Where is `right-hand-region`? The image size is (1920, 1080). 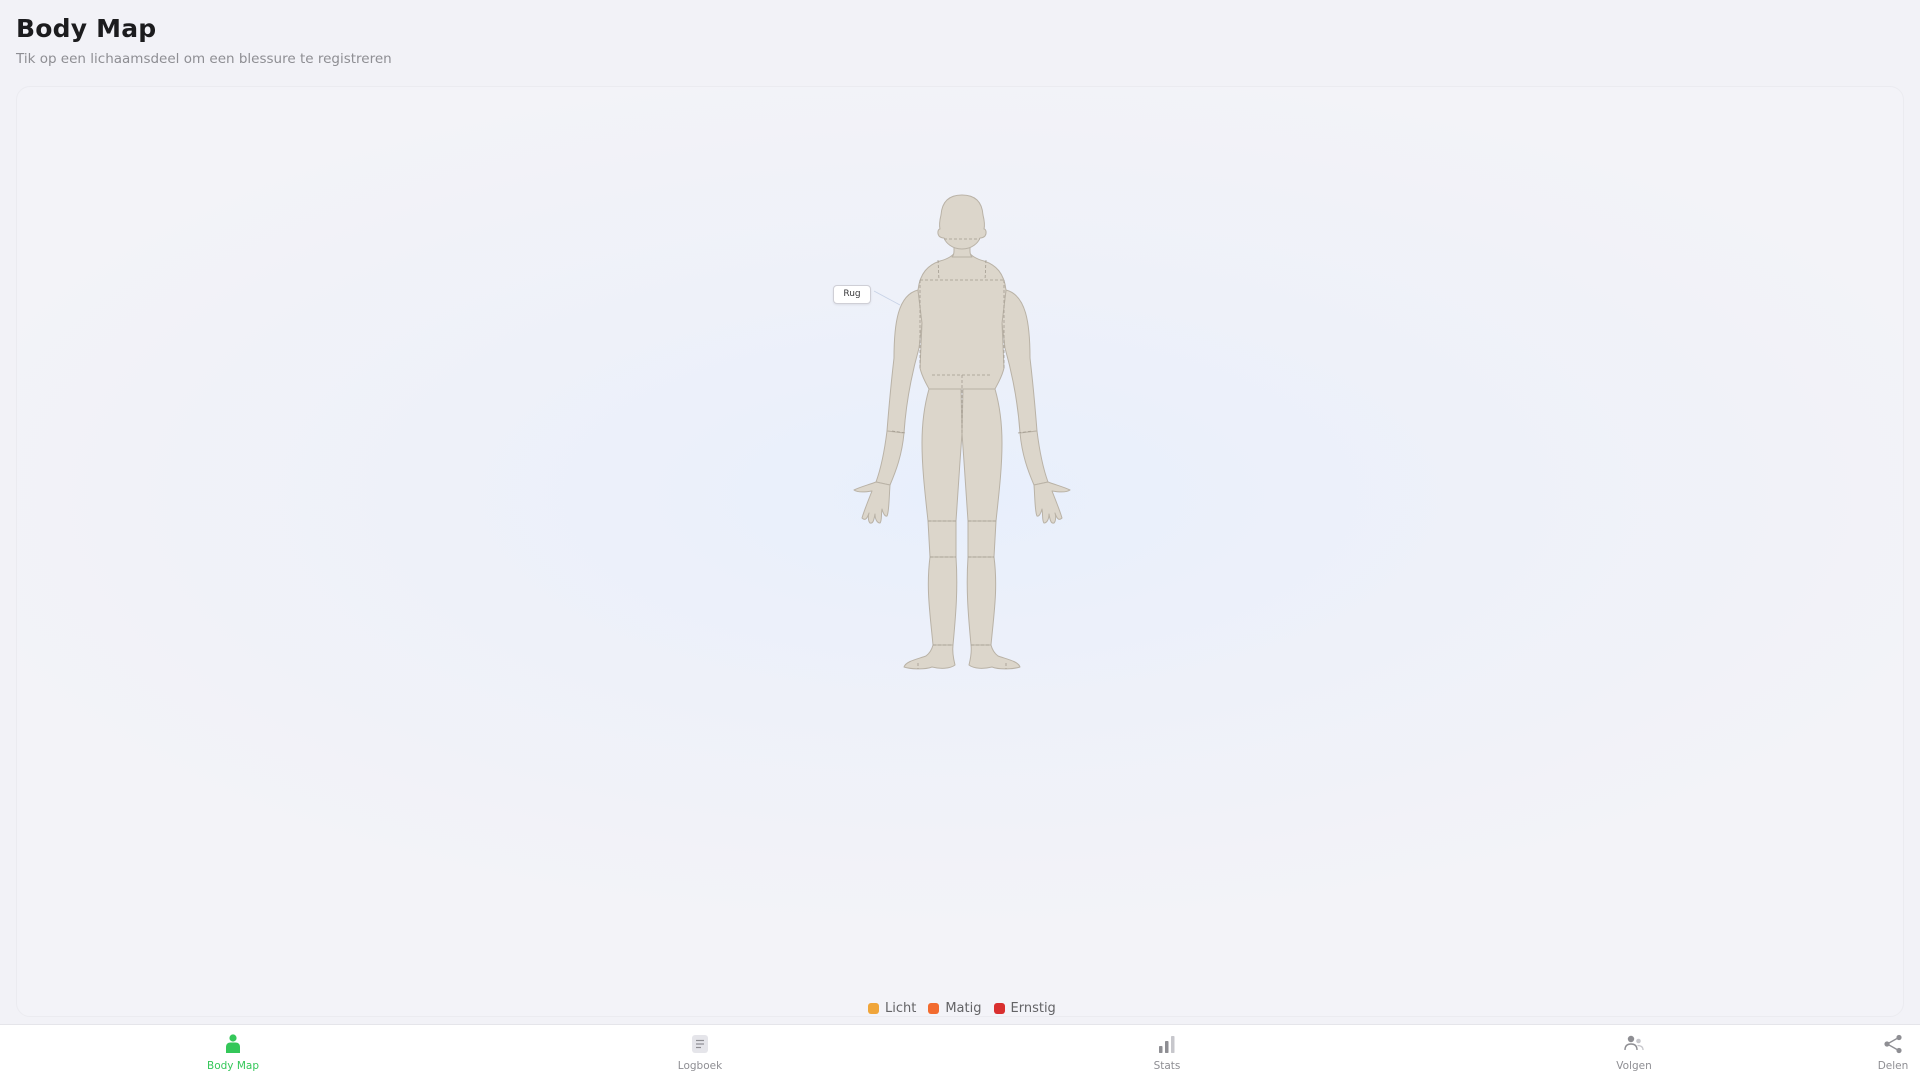 right-hand-region is located at coordinates (1052, 502).